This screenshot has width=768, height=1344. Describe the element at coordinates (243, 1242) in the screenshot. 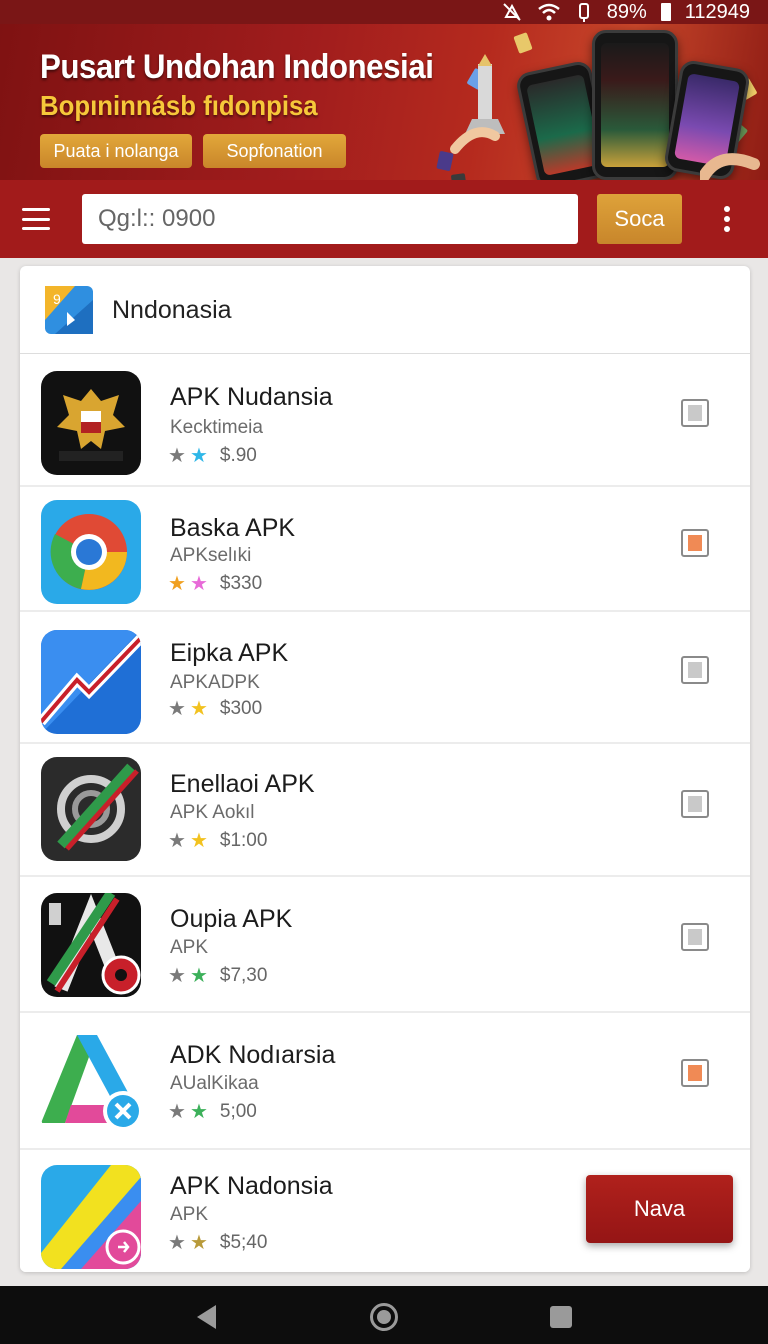

I see `app-price: $5;40` at that location.